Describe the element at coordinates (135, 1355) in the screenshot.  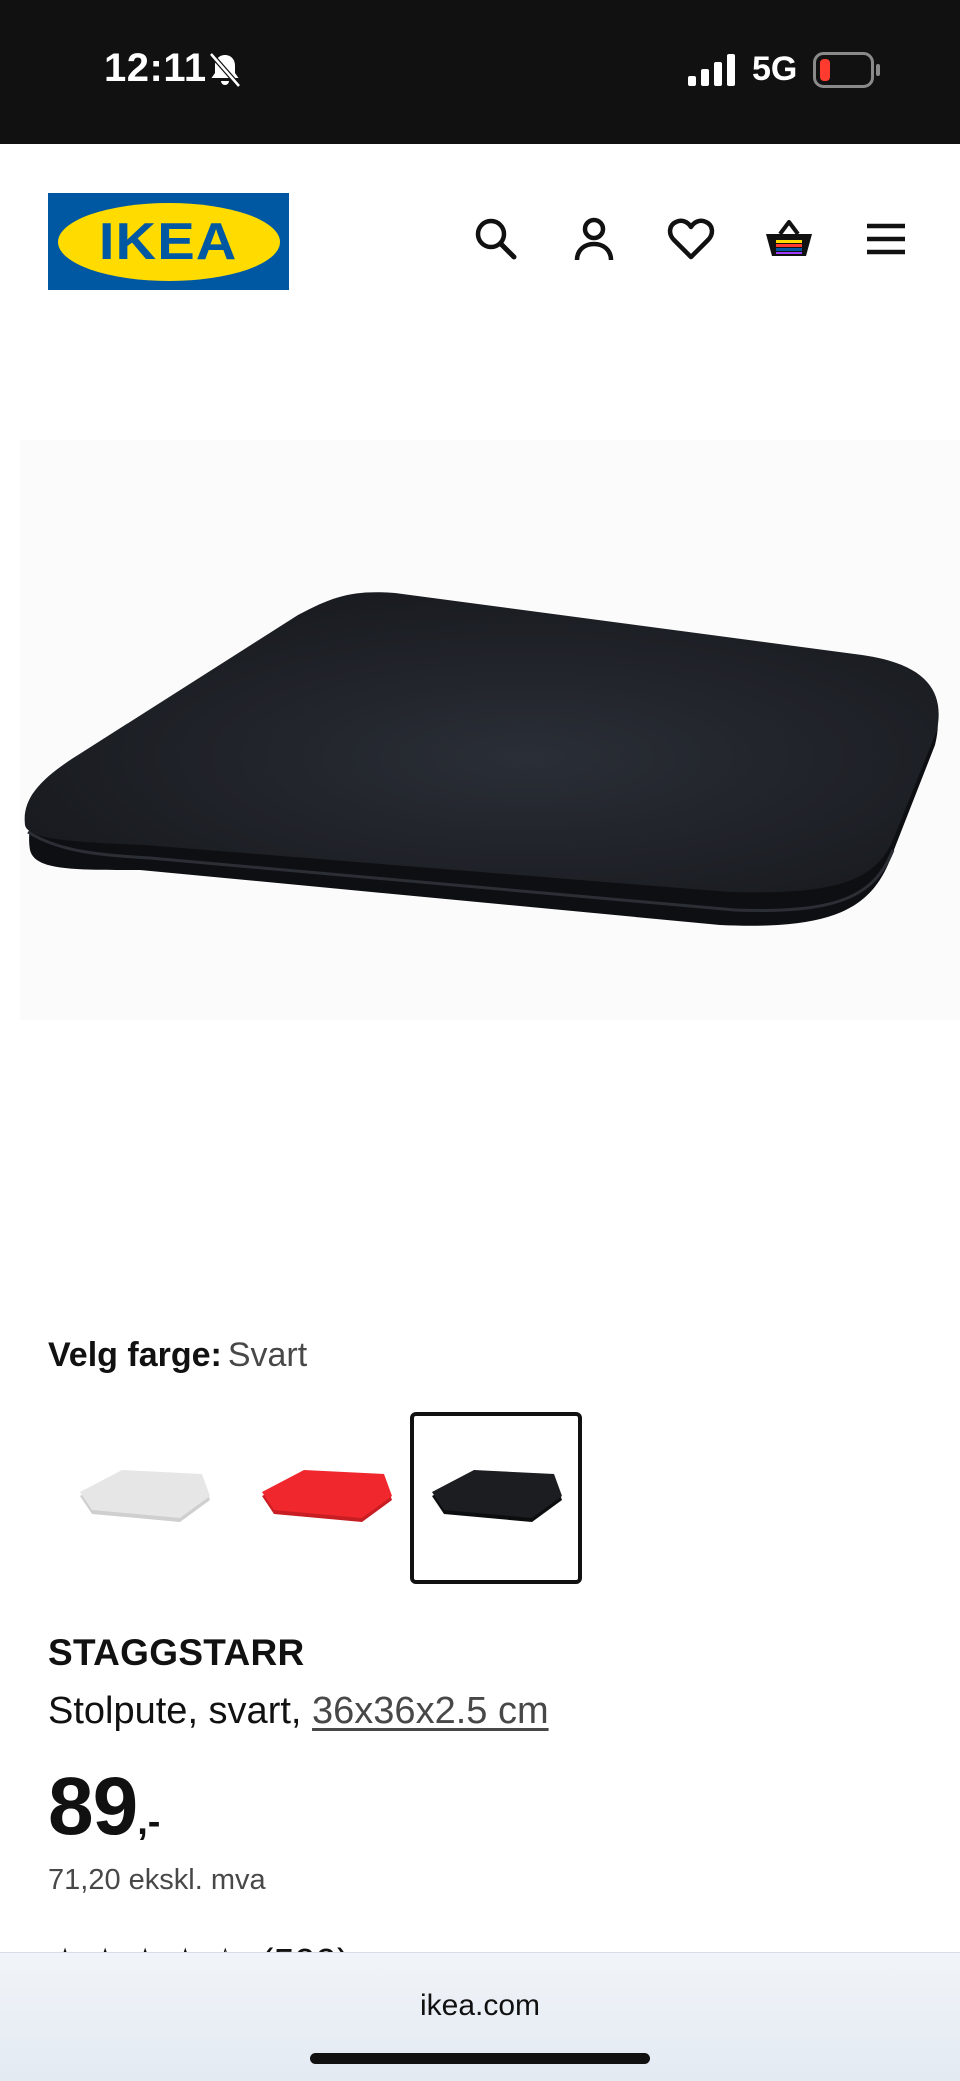
I see `color-label-text: Velg farge:` at that location.